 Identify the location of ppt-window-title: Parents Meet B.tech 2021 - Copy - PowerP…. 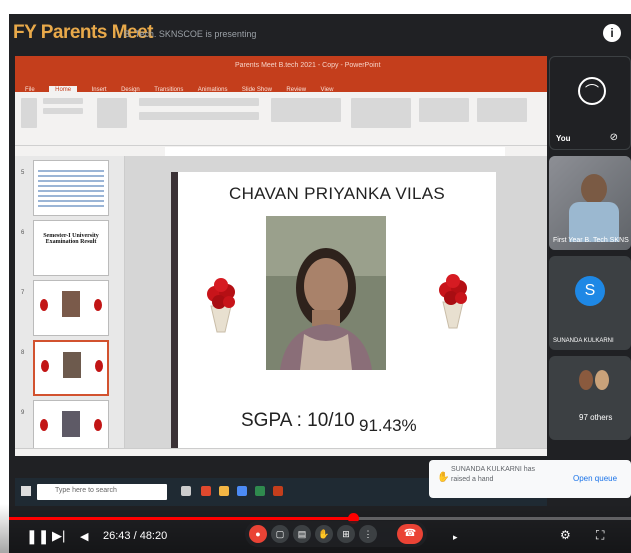
(308, 65).